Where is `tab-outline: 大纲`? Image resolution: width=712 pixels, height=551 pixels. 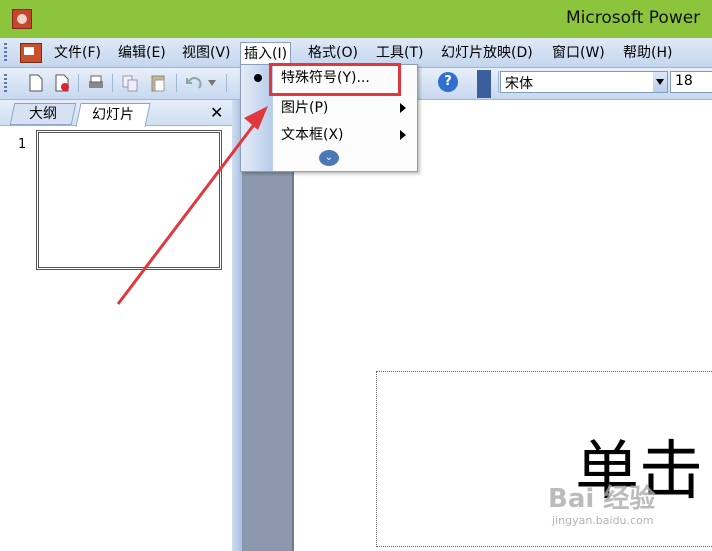 tab-outline: 大纲 is located at coordinates (43, 114).